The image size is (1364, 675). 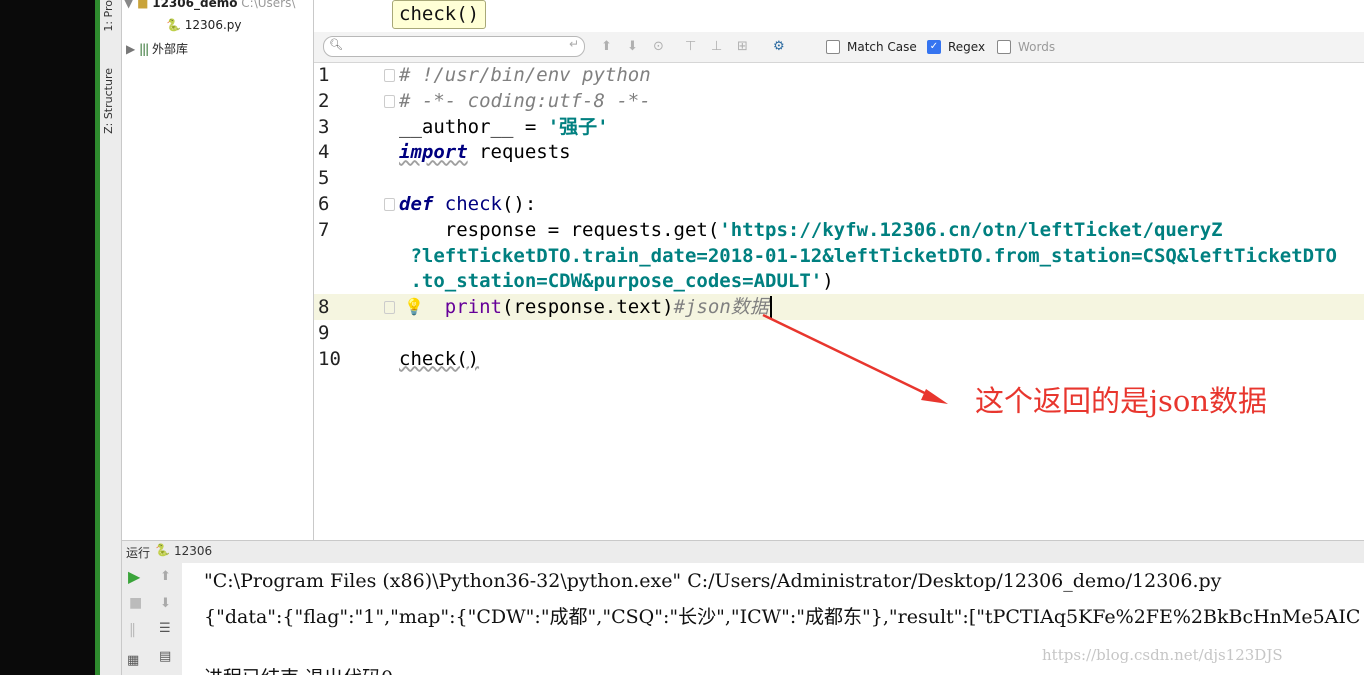 What do you see at coordinates (152, 619) in the screenshot?
I see `run-toolbar: ▶ ⬆ ■ ⬇ ‖ ☰ ▦ ▤` at bounding box center [152, 619].